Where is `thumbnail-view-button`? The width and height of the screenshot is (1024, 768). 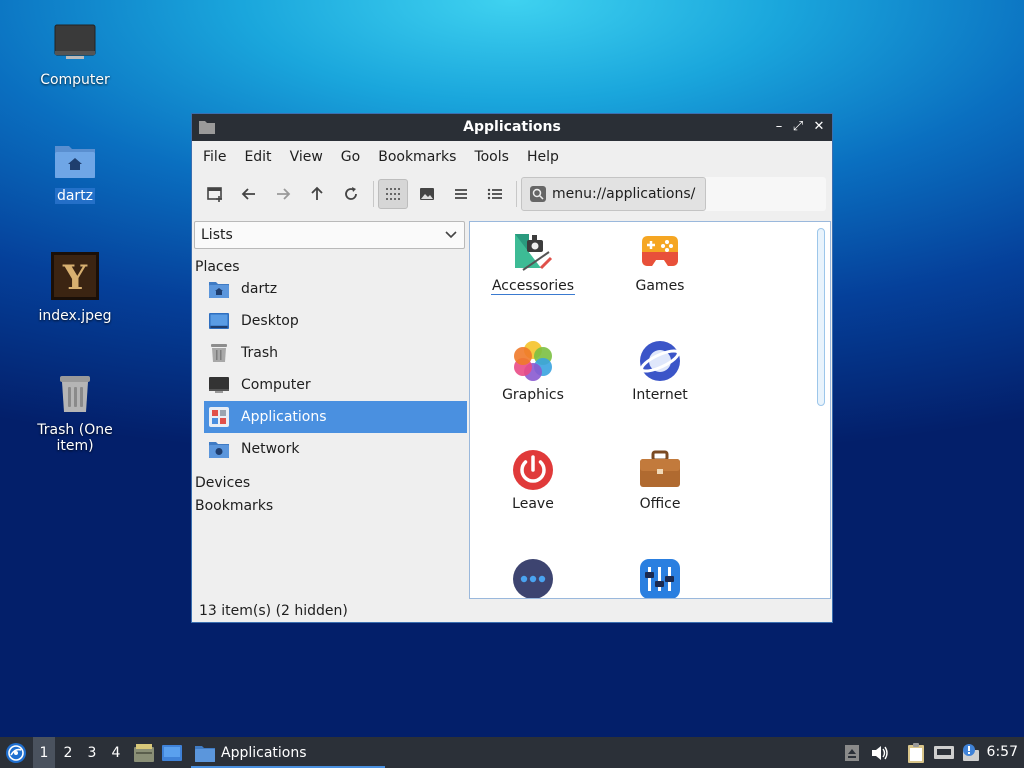 thumbnail-view-button is located at coordinates (427, 194).